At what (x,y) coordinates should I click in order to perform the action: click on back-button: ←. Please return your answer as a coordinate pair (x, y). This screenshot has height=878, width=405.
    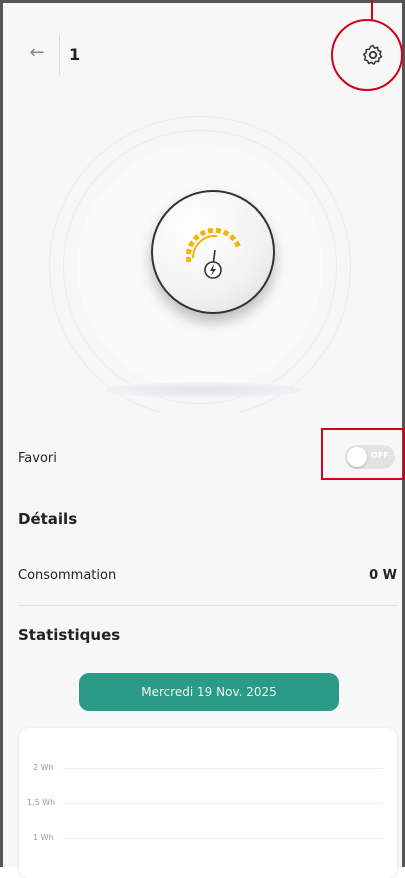
    Looking at the image, I should click on (37, 53).